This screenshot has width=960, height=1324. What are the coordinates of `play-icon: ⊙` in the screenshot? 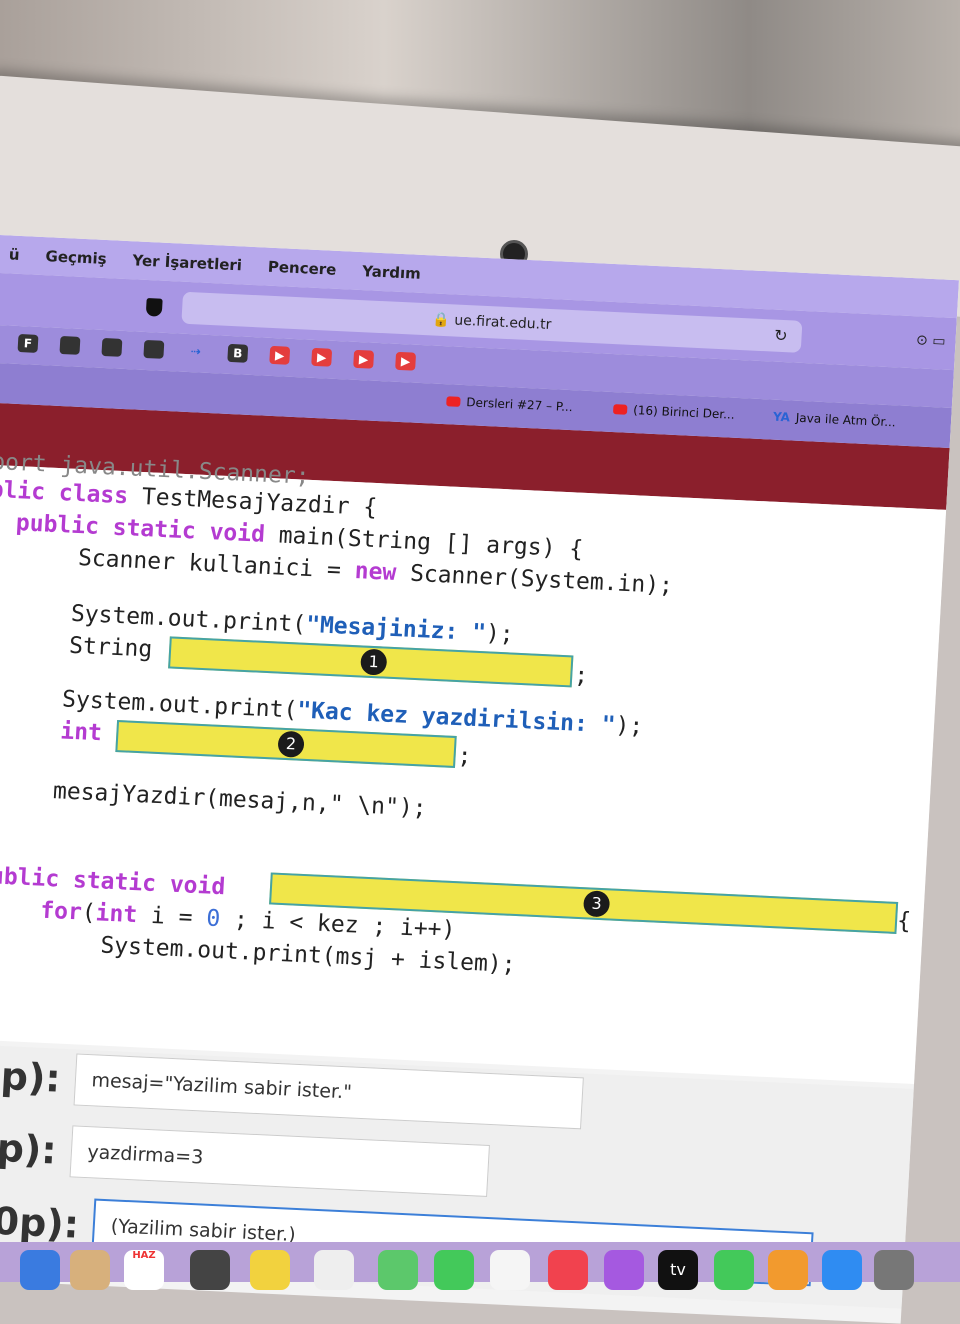 It's located at (922, 340).